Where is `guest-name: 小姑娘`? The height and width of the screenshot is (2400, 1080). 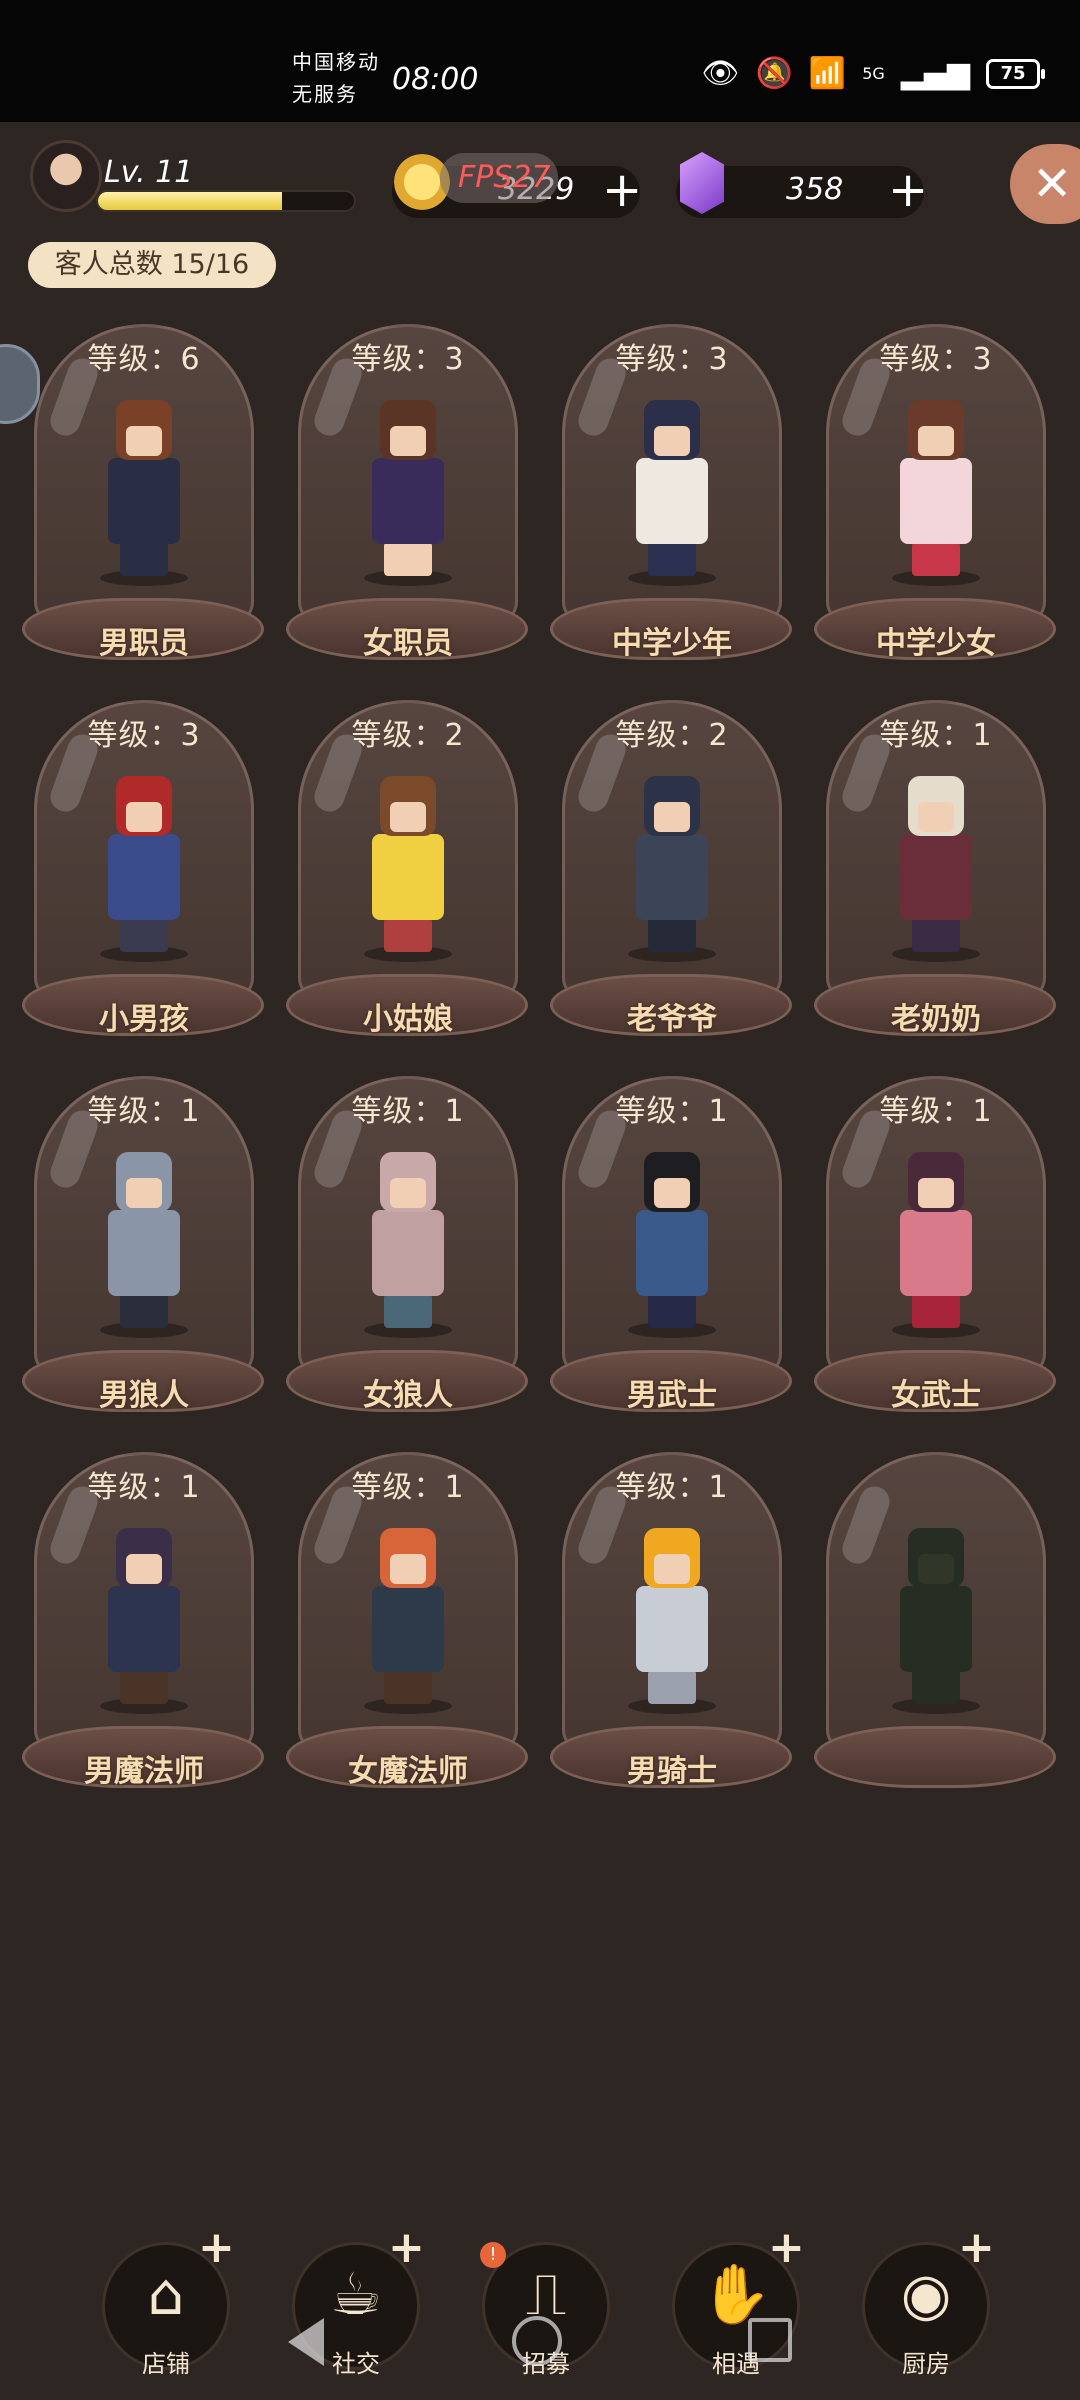 guest-name: 小姑娘 is located at coordinates (408, 1019).